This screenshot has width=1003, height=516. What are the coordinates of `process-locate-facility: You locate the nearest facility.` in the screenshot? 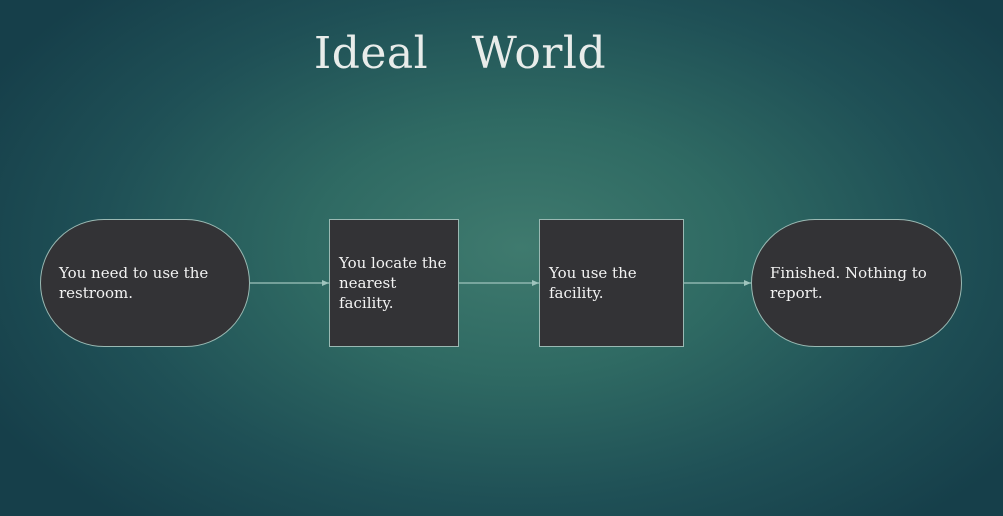 It's located at (394, 283).